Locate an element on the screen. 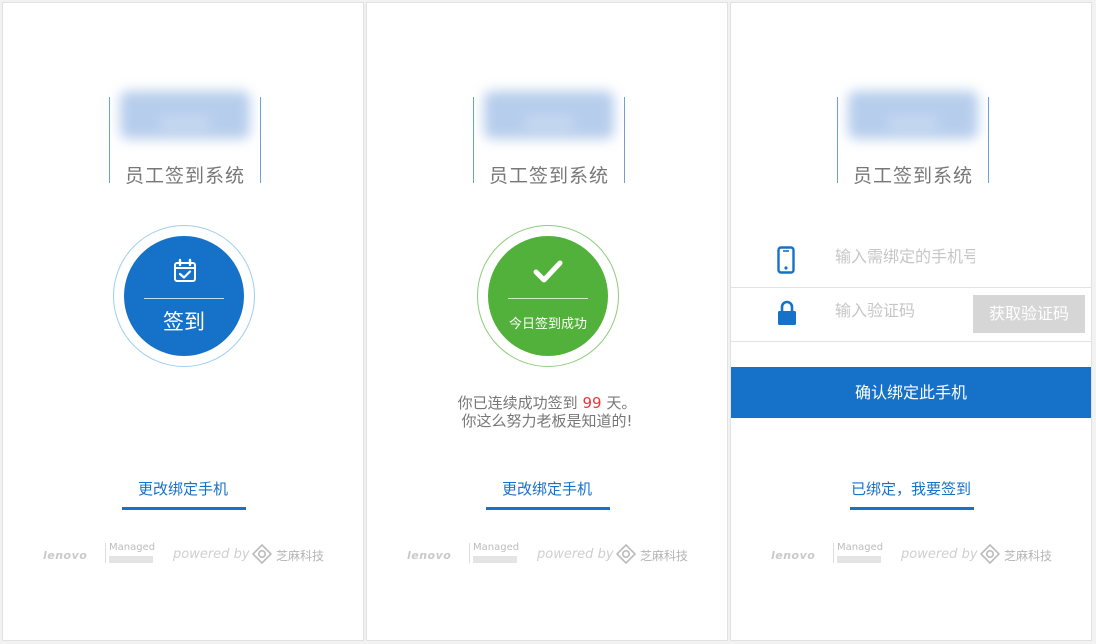 Image resolution: width=1096 pixels, height=644 pixels. success-ring: 今日签到成功 is located at coordinates (548, 296).